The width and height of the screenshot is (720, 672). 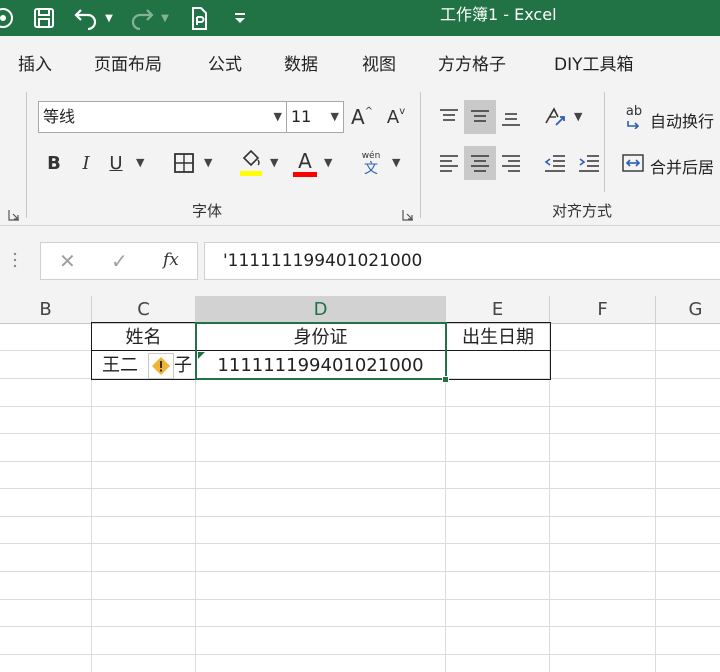 I want to click on merge-center-icon, so click(x=633, y=163).